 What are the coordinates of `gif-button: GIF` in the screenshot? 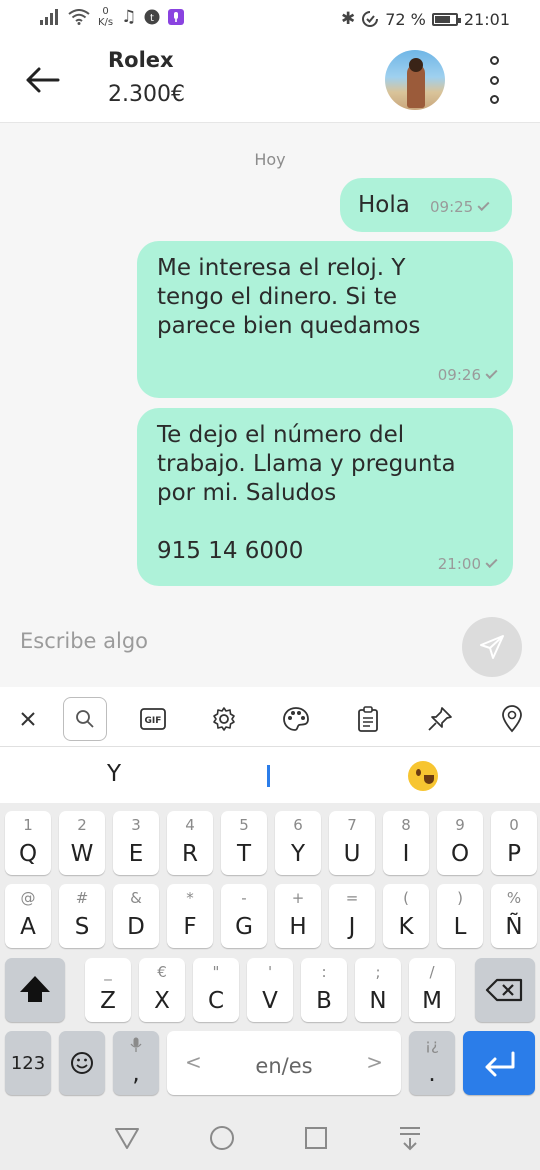 It's located at (153, 719).